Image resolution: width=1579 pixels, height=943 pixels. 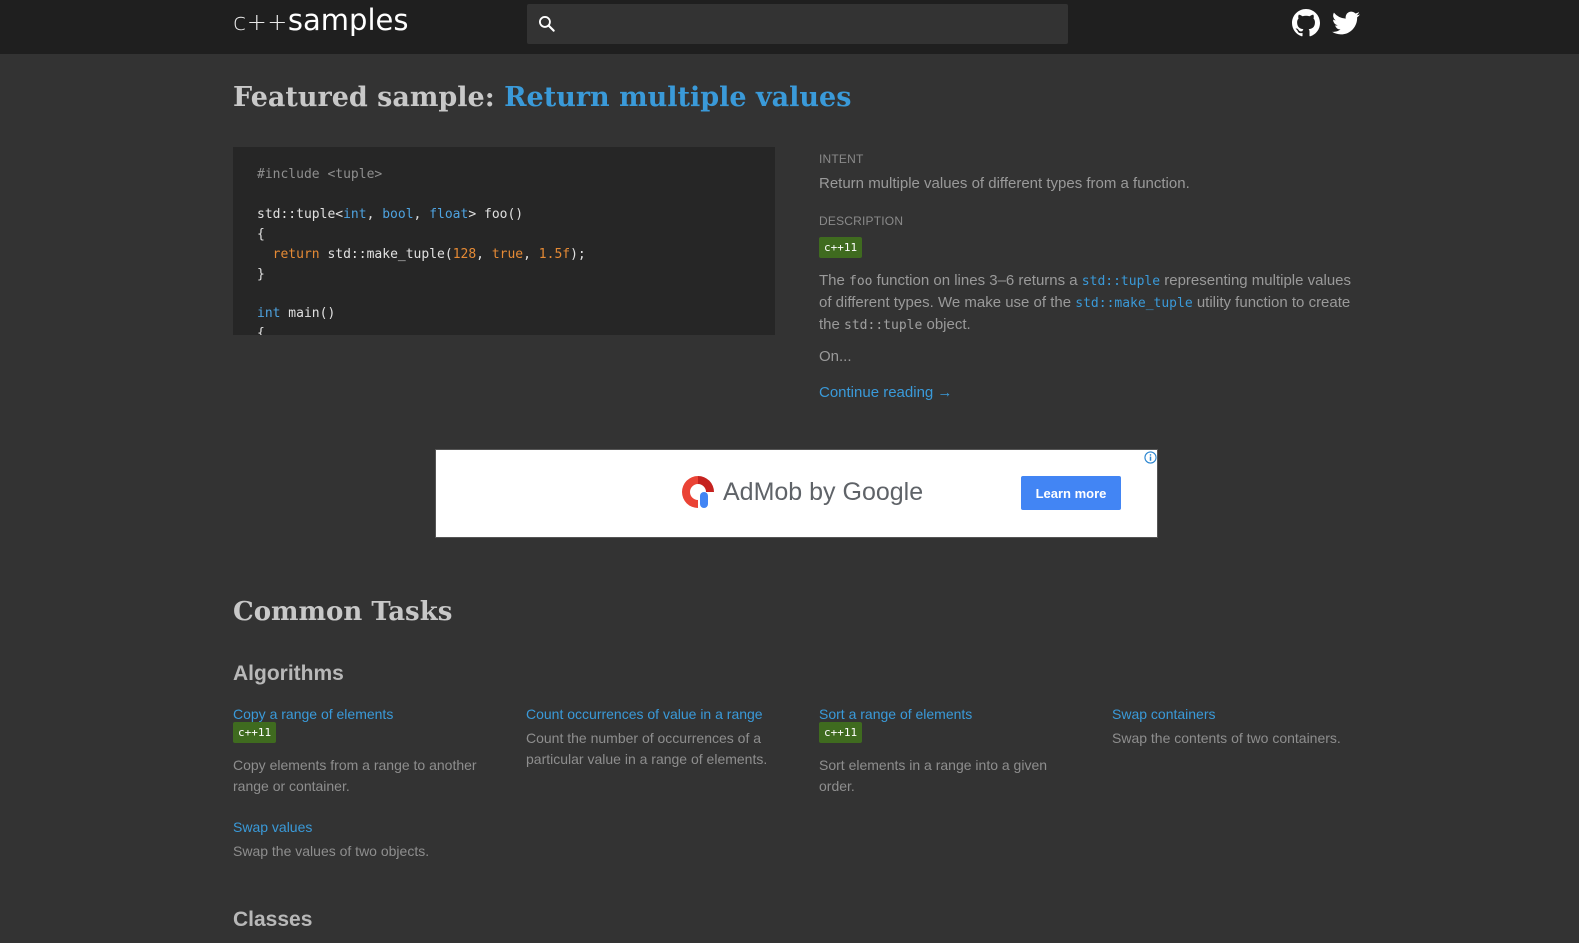 I want to click on github-icon, so click(x=1306, y=23).